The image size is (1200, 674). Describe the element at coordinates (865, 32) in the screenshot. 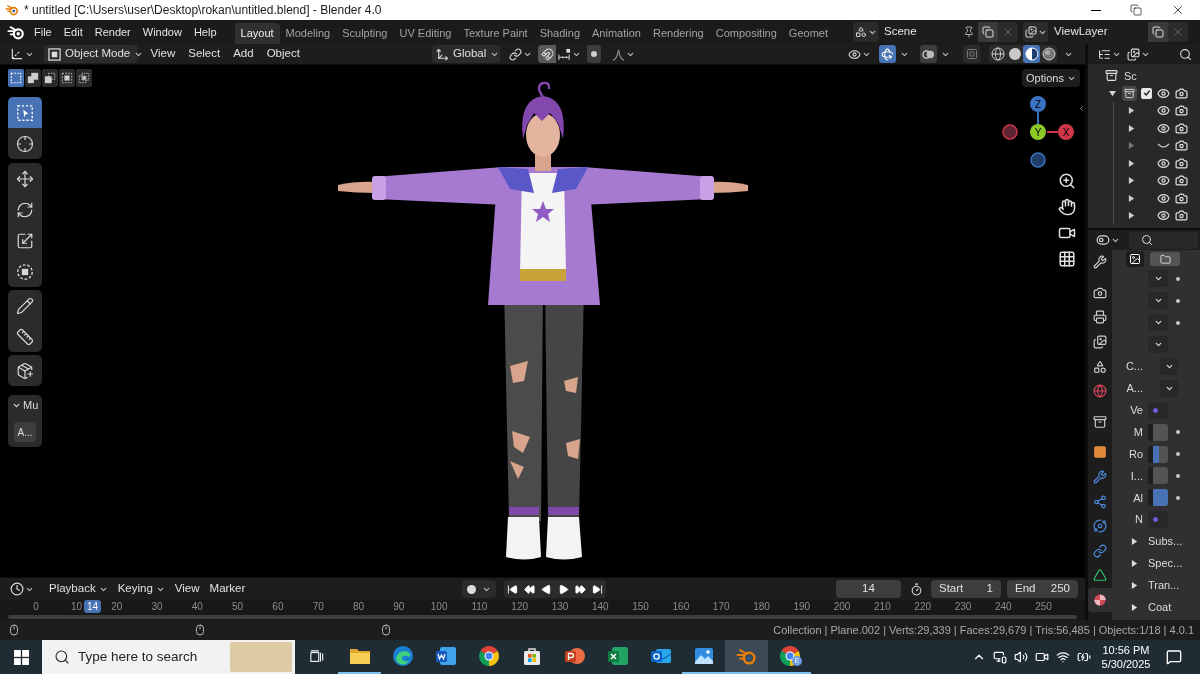

I see `scene-browse-button` at that location.